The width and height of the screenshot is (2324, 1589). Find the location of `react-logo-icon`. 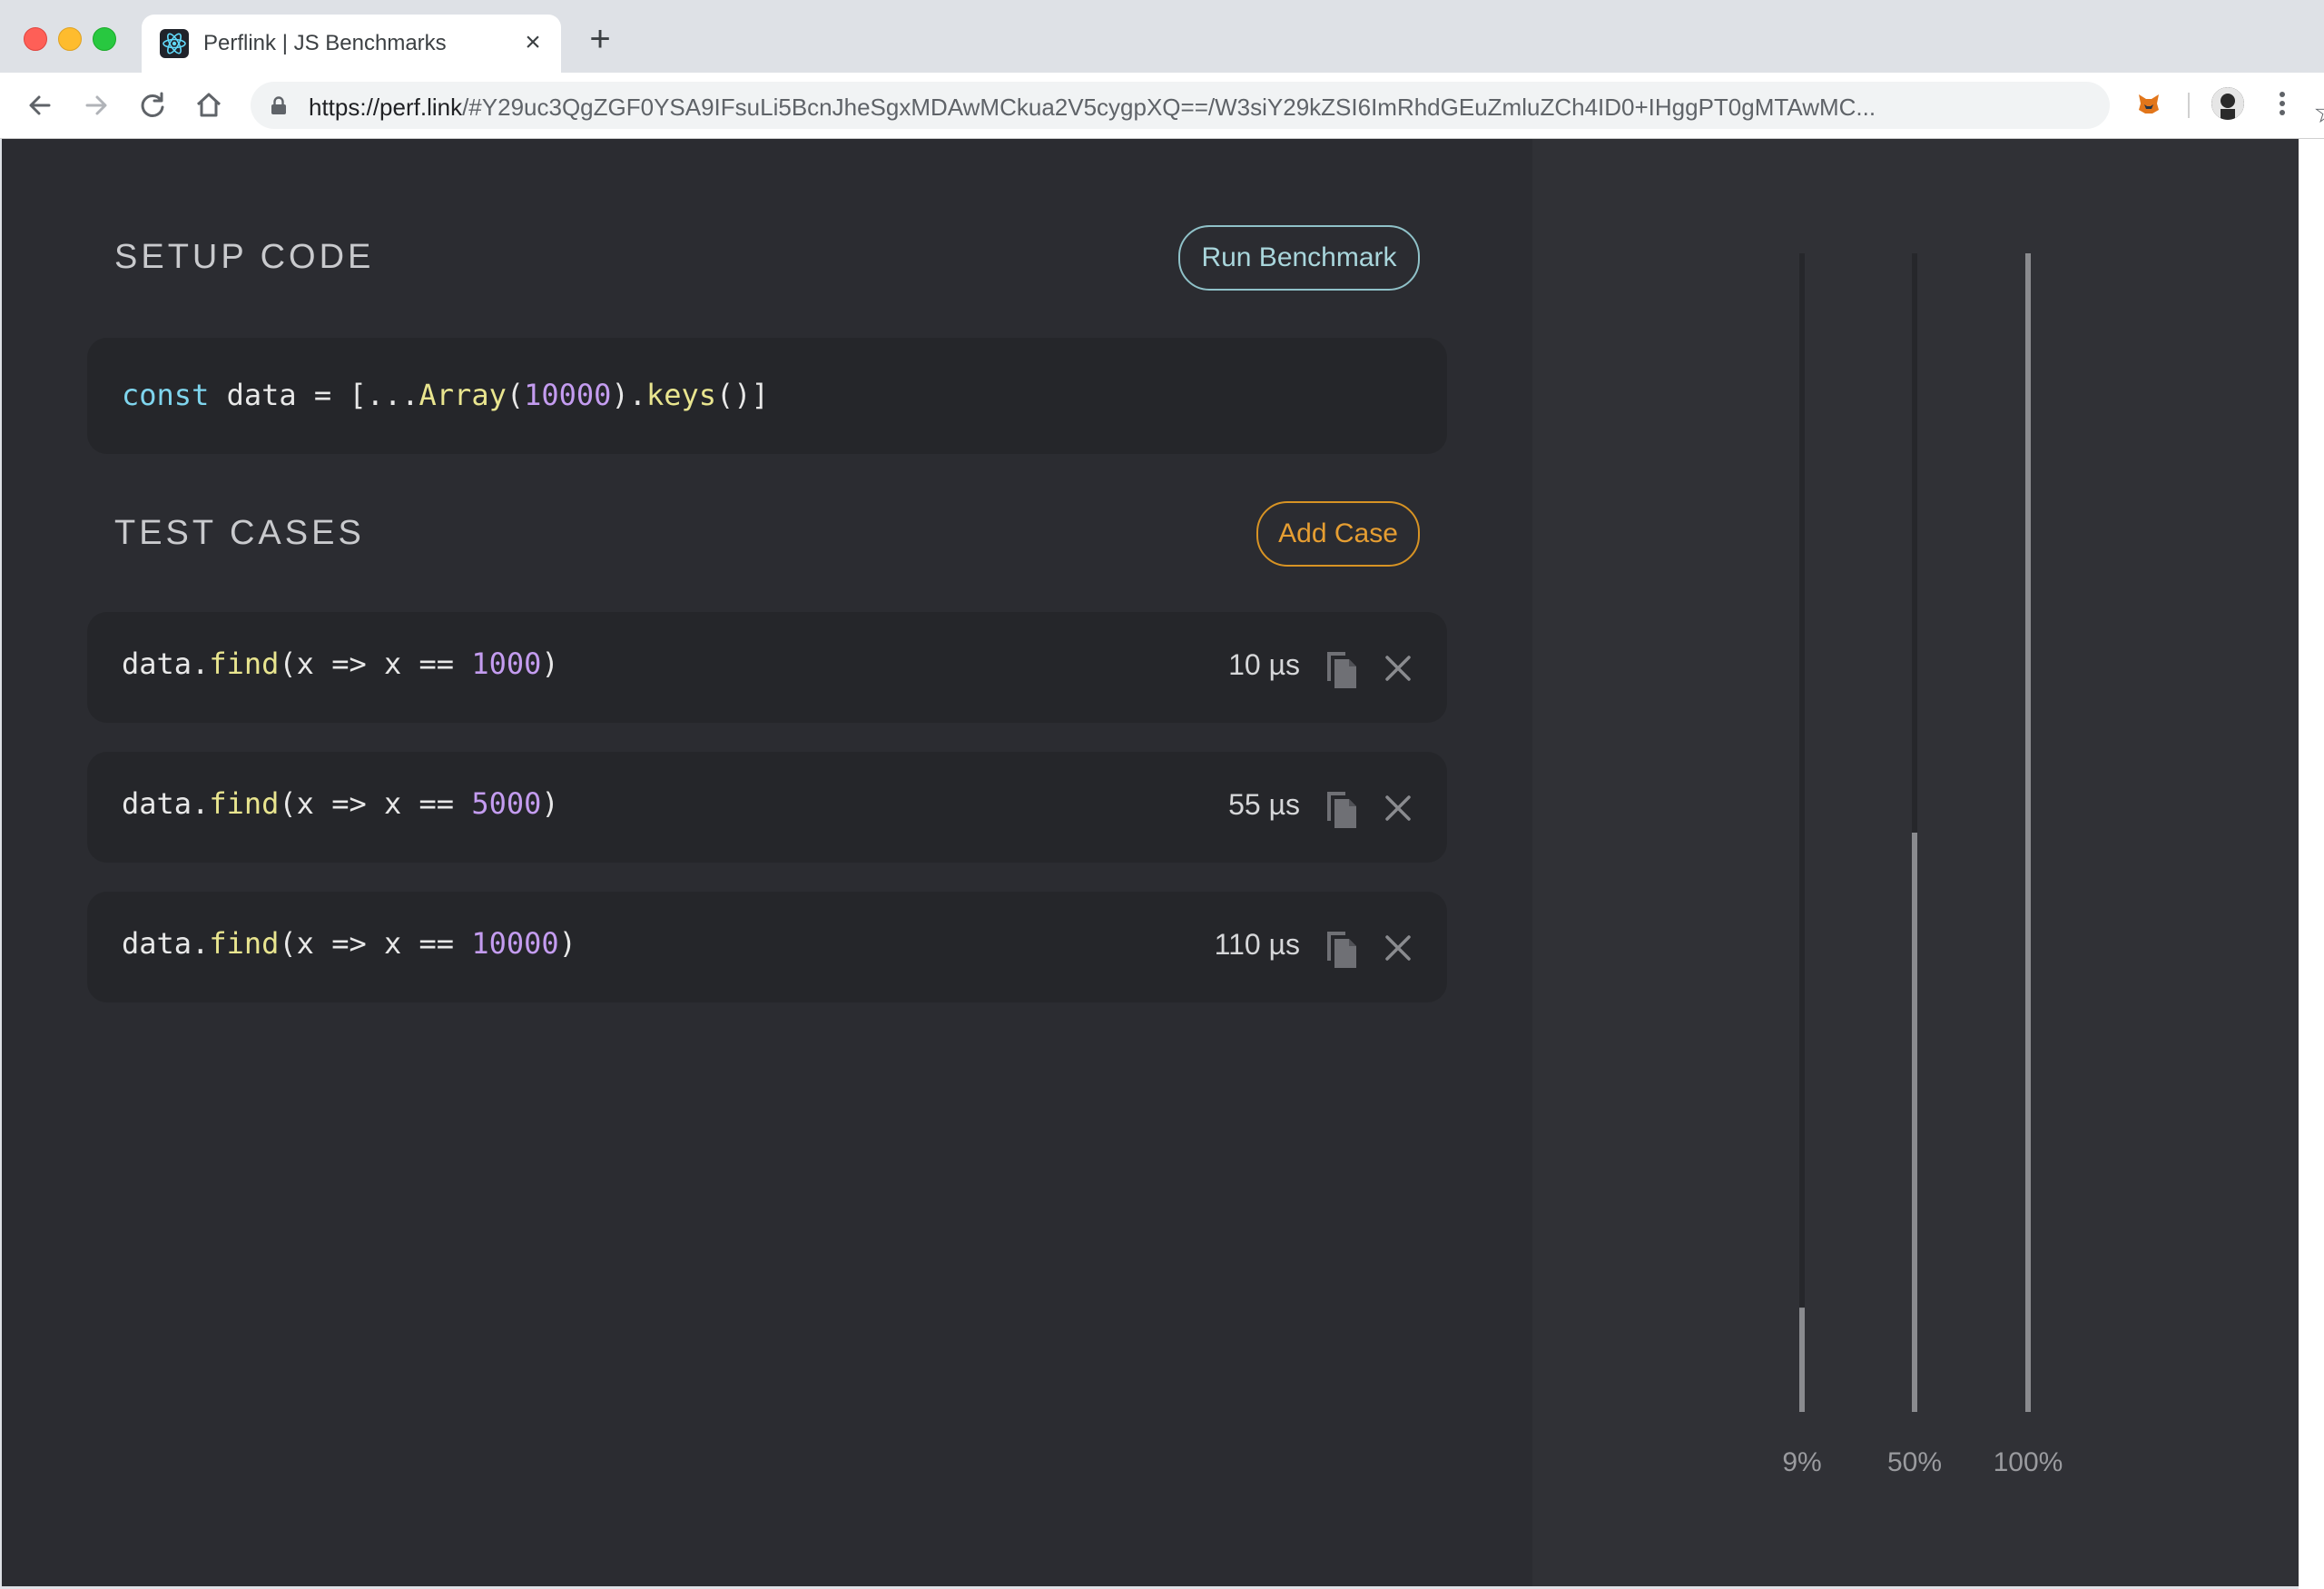

react-logo-icon is located at coordinates (174, 43).